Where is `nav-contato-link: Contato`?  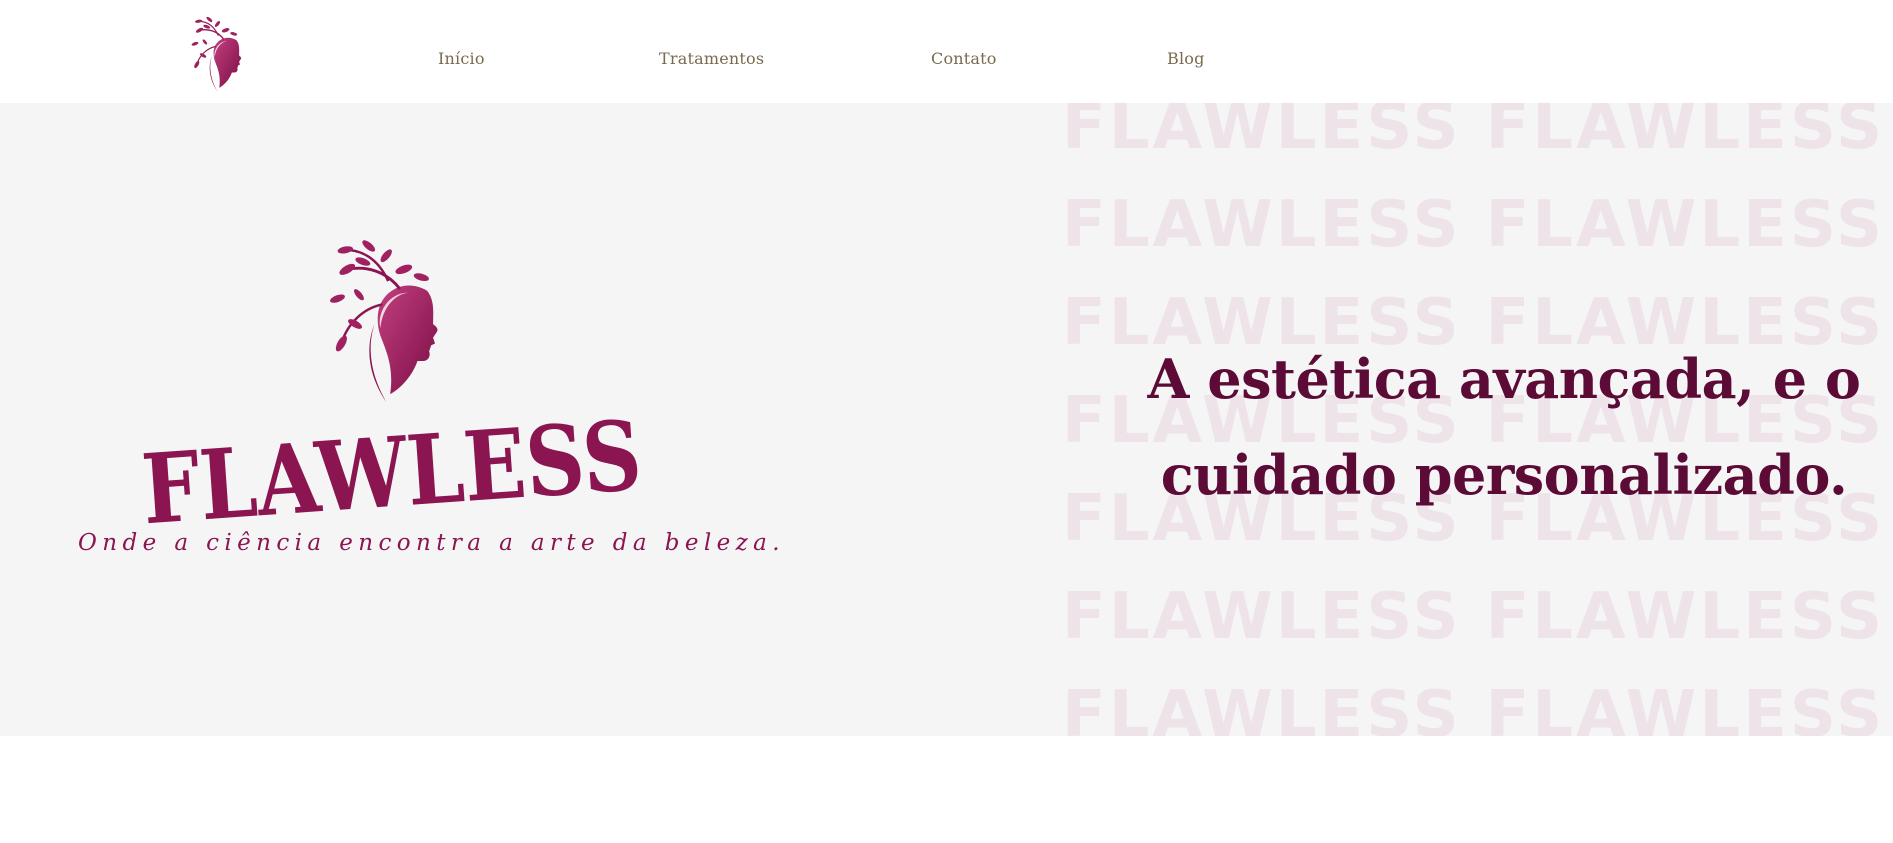 nav-contato-link: Contato is located at coordinates (964, 58).